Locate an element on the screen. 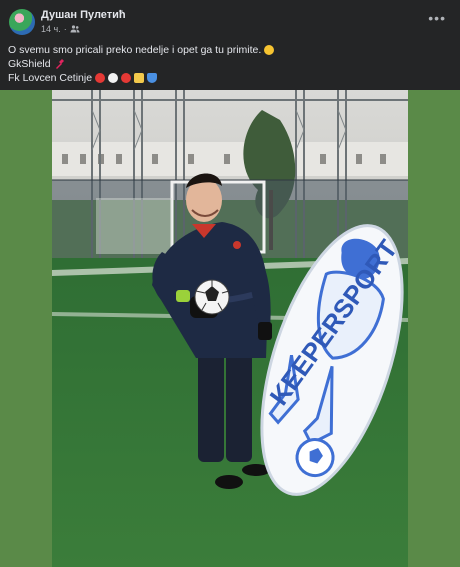  avatar is located at coordinates (22, 22).